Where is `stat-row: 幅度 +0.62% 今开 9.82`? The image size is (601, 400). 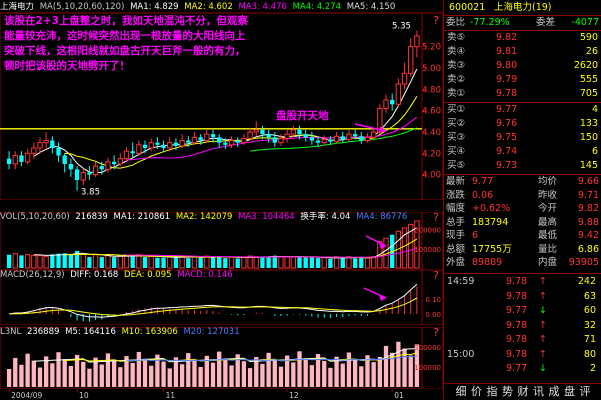 stat-row: 幅度 +0.62% 今开 9.82 is located at coordinates (522, 208).